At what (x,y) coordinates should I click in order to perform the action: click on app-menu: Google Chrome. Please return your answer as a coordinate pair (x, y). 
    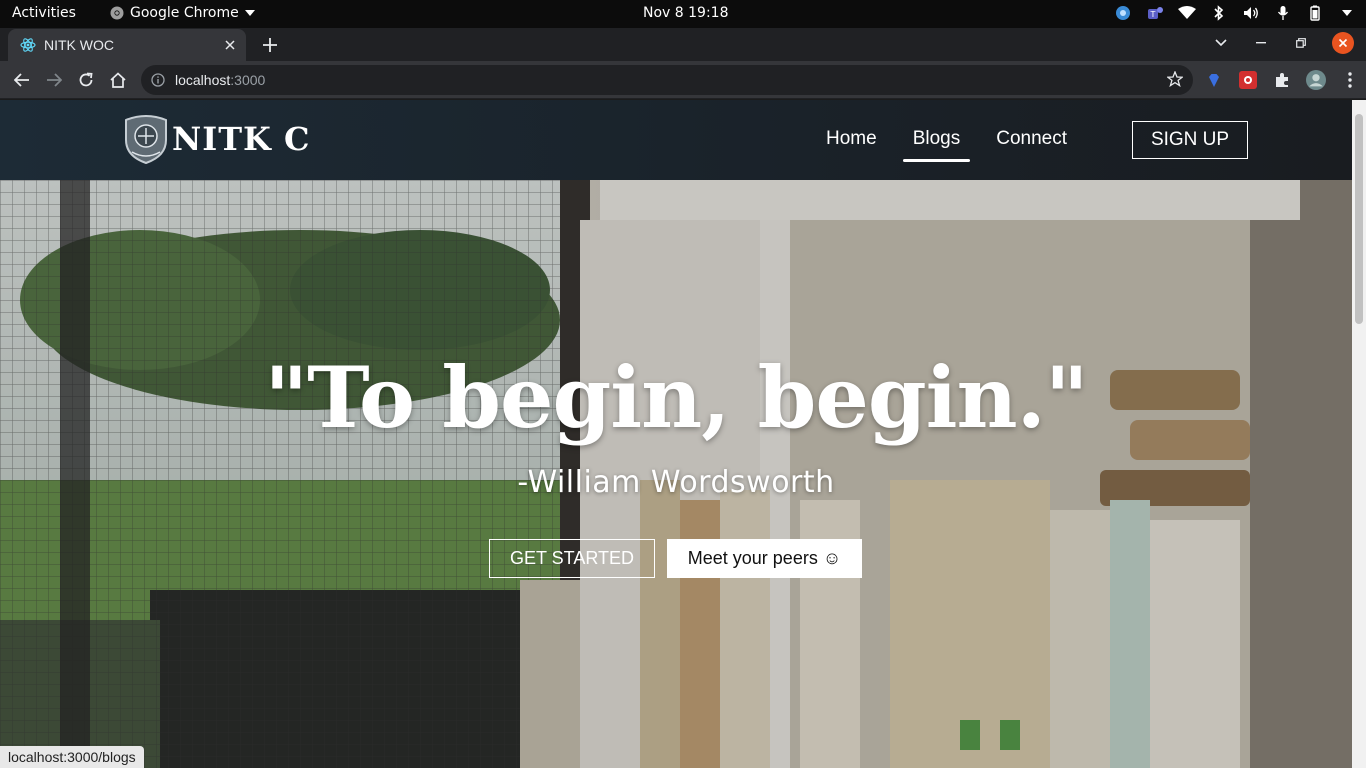
    Looking at the image, I should click on (182, 13).